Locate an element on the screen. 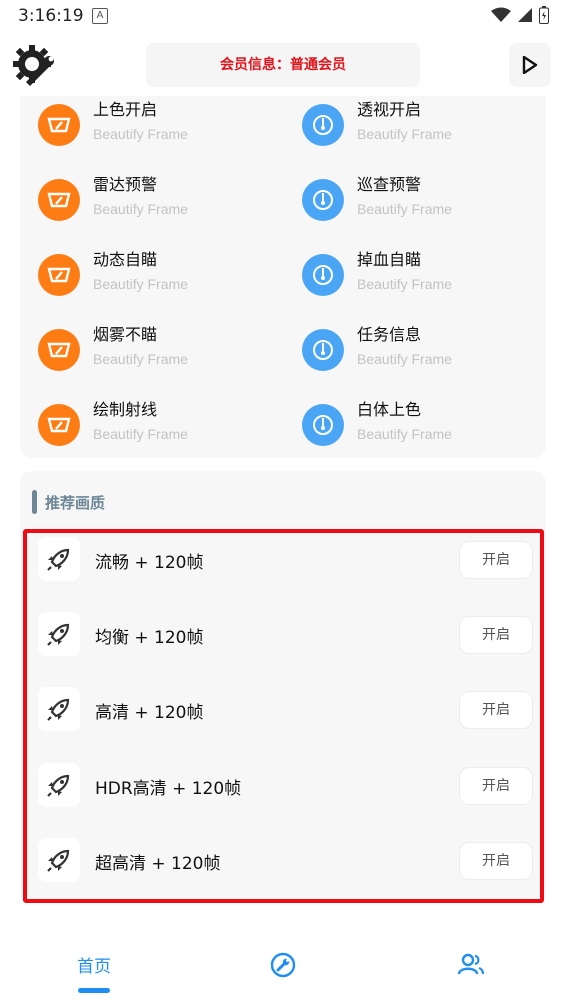 This screenshot has height=1004, width=565. wifi-icon is located at coordinates (501, 14).